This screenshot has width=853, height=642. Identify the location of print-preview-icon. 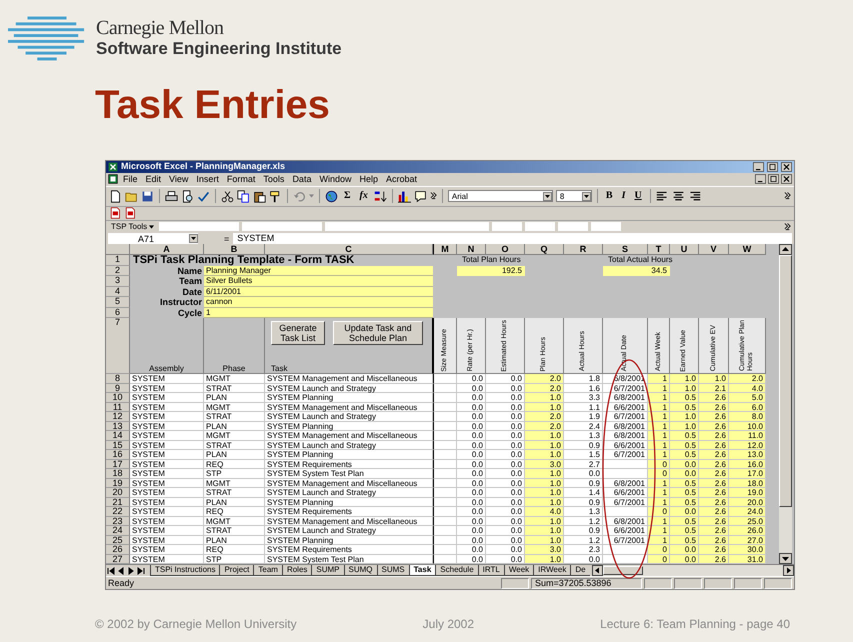
(187, 196).